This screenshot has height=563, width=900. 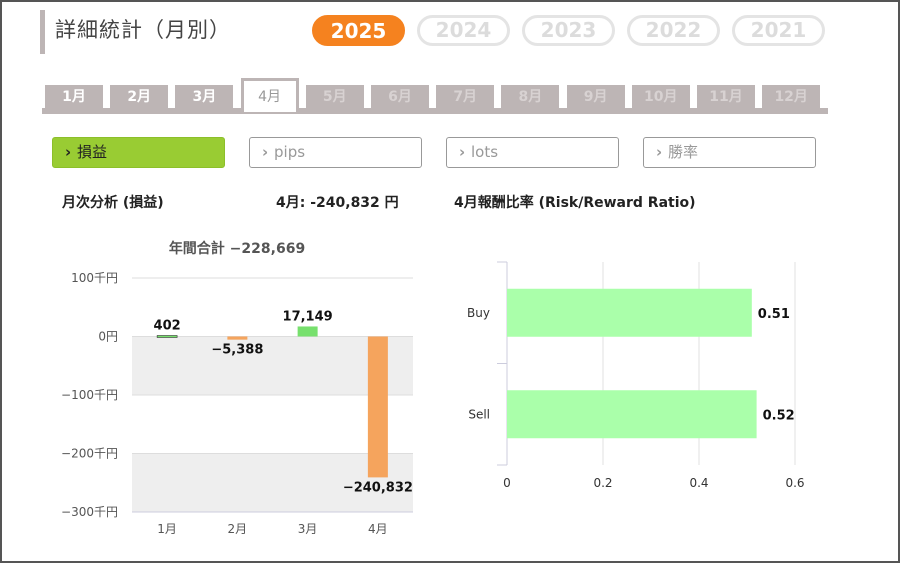 I want to click on bar-Buy, so click(x=629, y=312).